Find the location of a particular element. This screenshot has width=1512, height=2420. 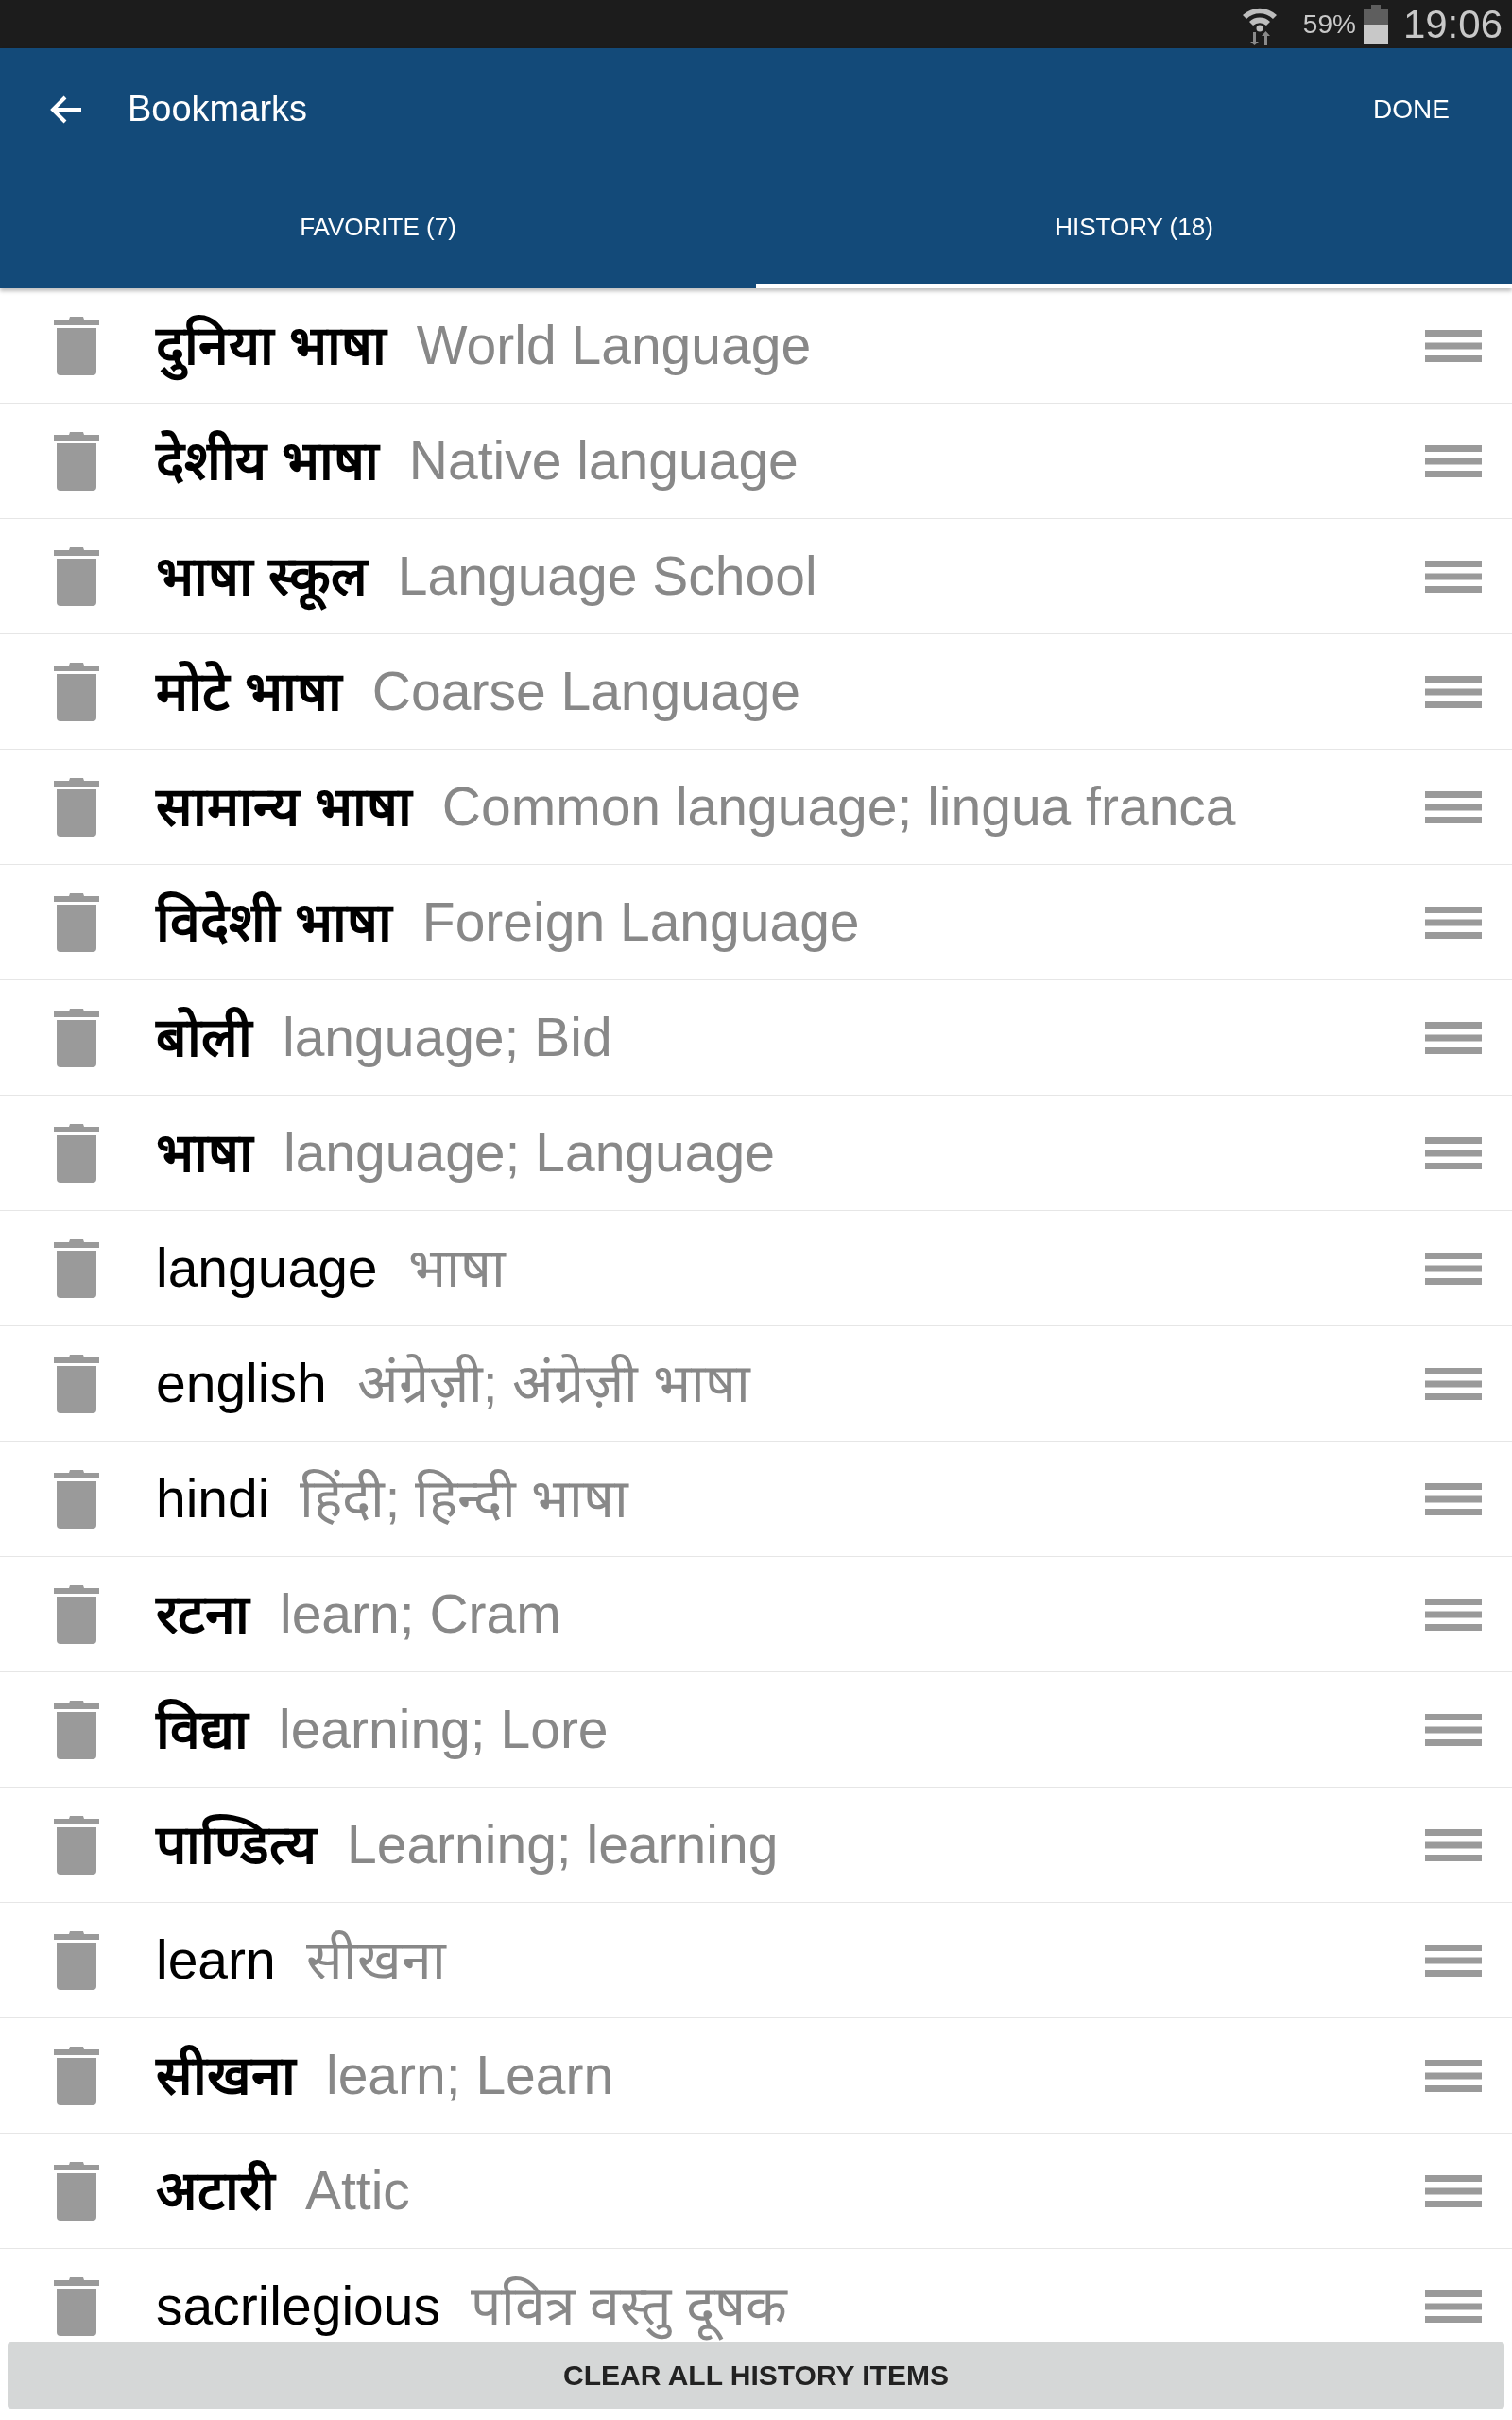

headword: पाण्डित्य is located at coordinates (236, 1845).